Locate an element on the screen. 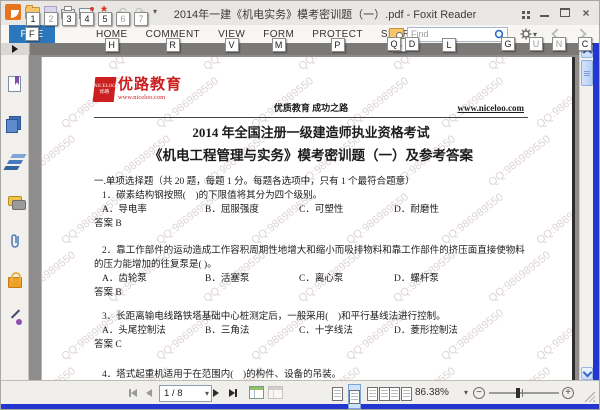 The width and height of the screenshot is (600, 410). window-edge-bottom is located at coordinates (300, 406).